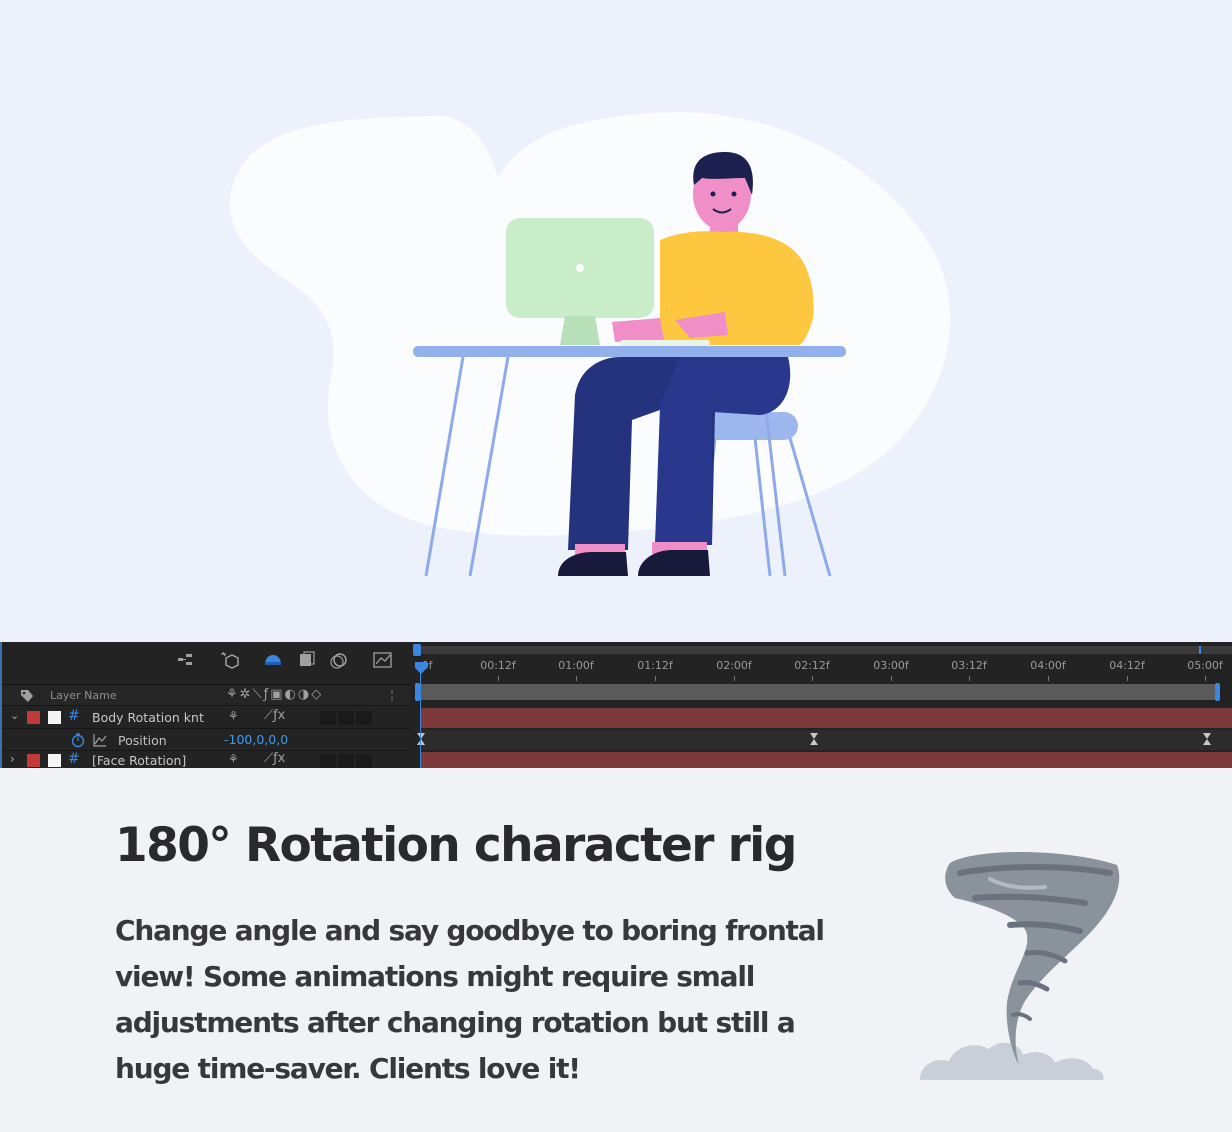  What do you see at coordinates (734, 665) in the screenshot?
I see `ruler-label: 02:00f` at bounding box center [734, 665].